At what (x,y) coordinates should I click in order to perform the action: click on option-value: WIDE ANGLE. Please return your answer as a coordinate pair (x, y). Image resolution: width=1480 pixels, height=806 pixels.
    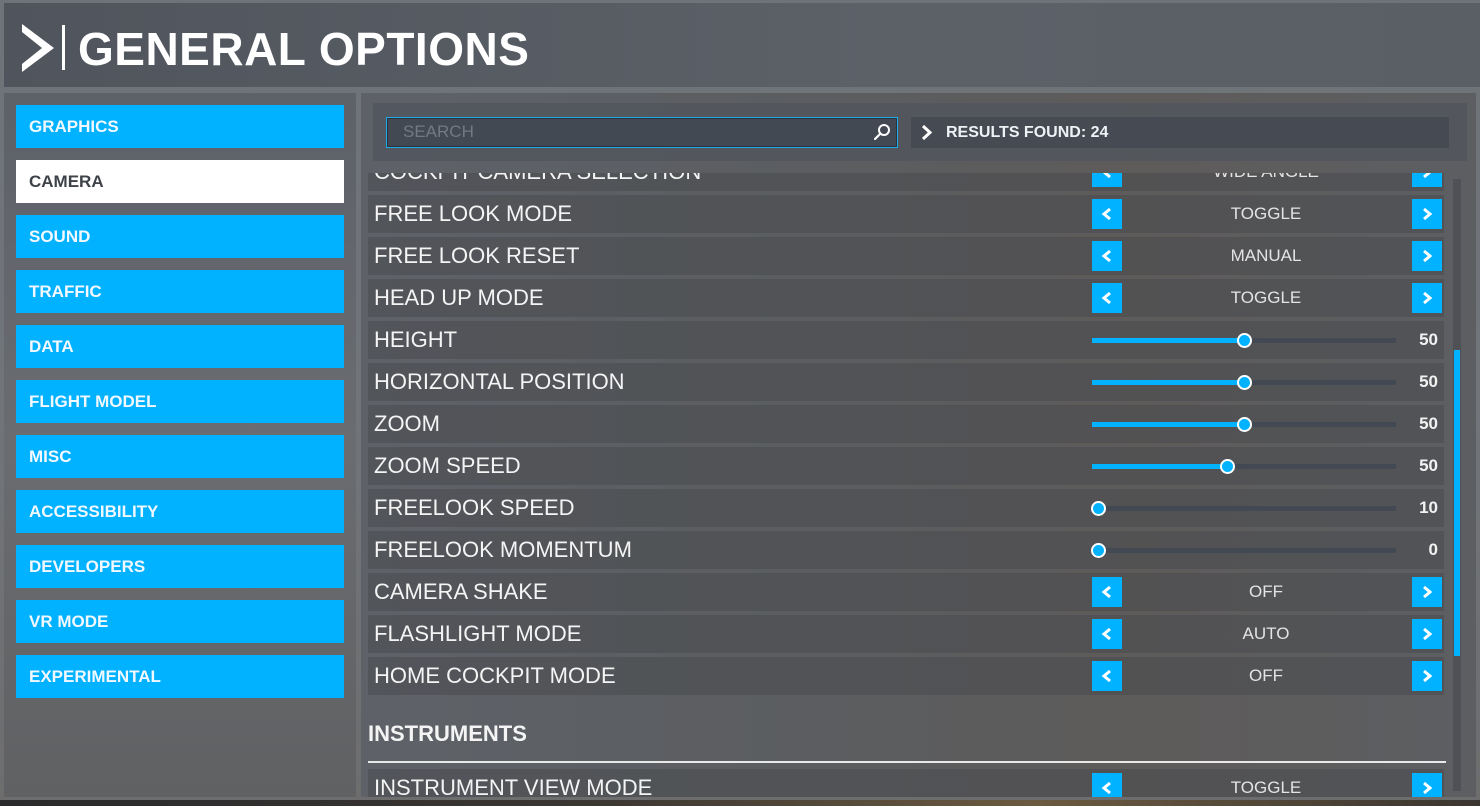
    Looking at the image, I should click on (1266, 182).